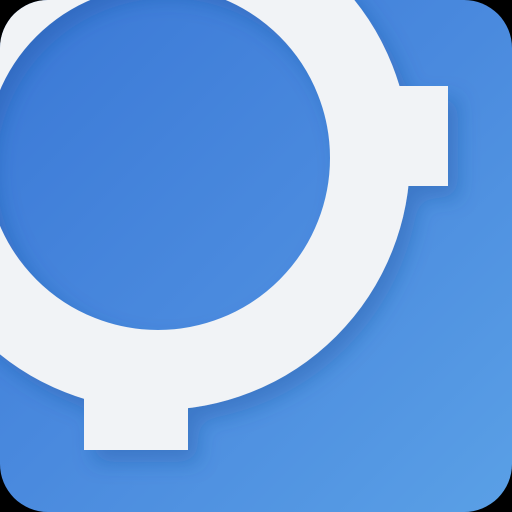 The width and height of the screenshot is (512, 512). Describe the element at coordinates (136, 414) in the screenshot. I see `gear-tooth-bottom` at that location.